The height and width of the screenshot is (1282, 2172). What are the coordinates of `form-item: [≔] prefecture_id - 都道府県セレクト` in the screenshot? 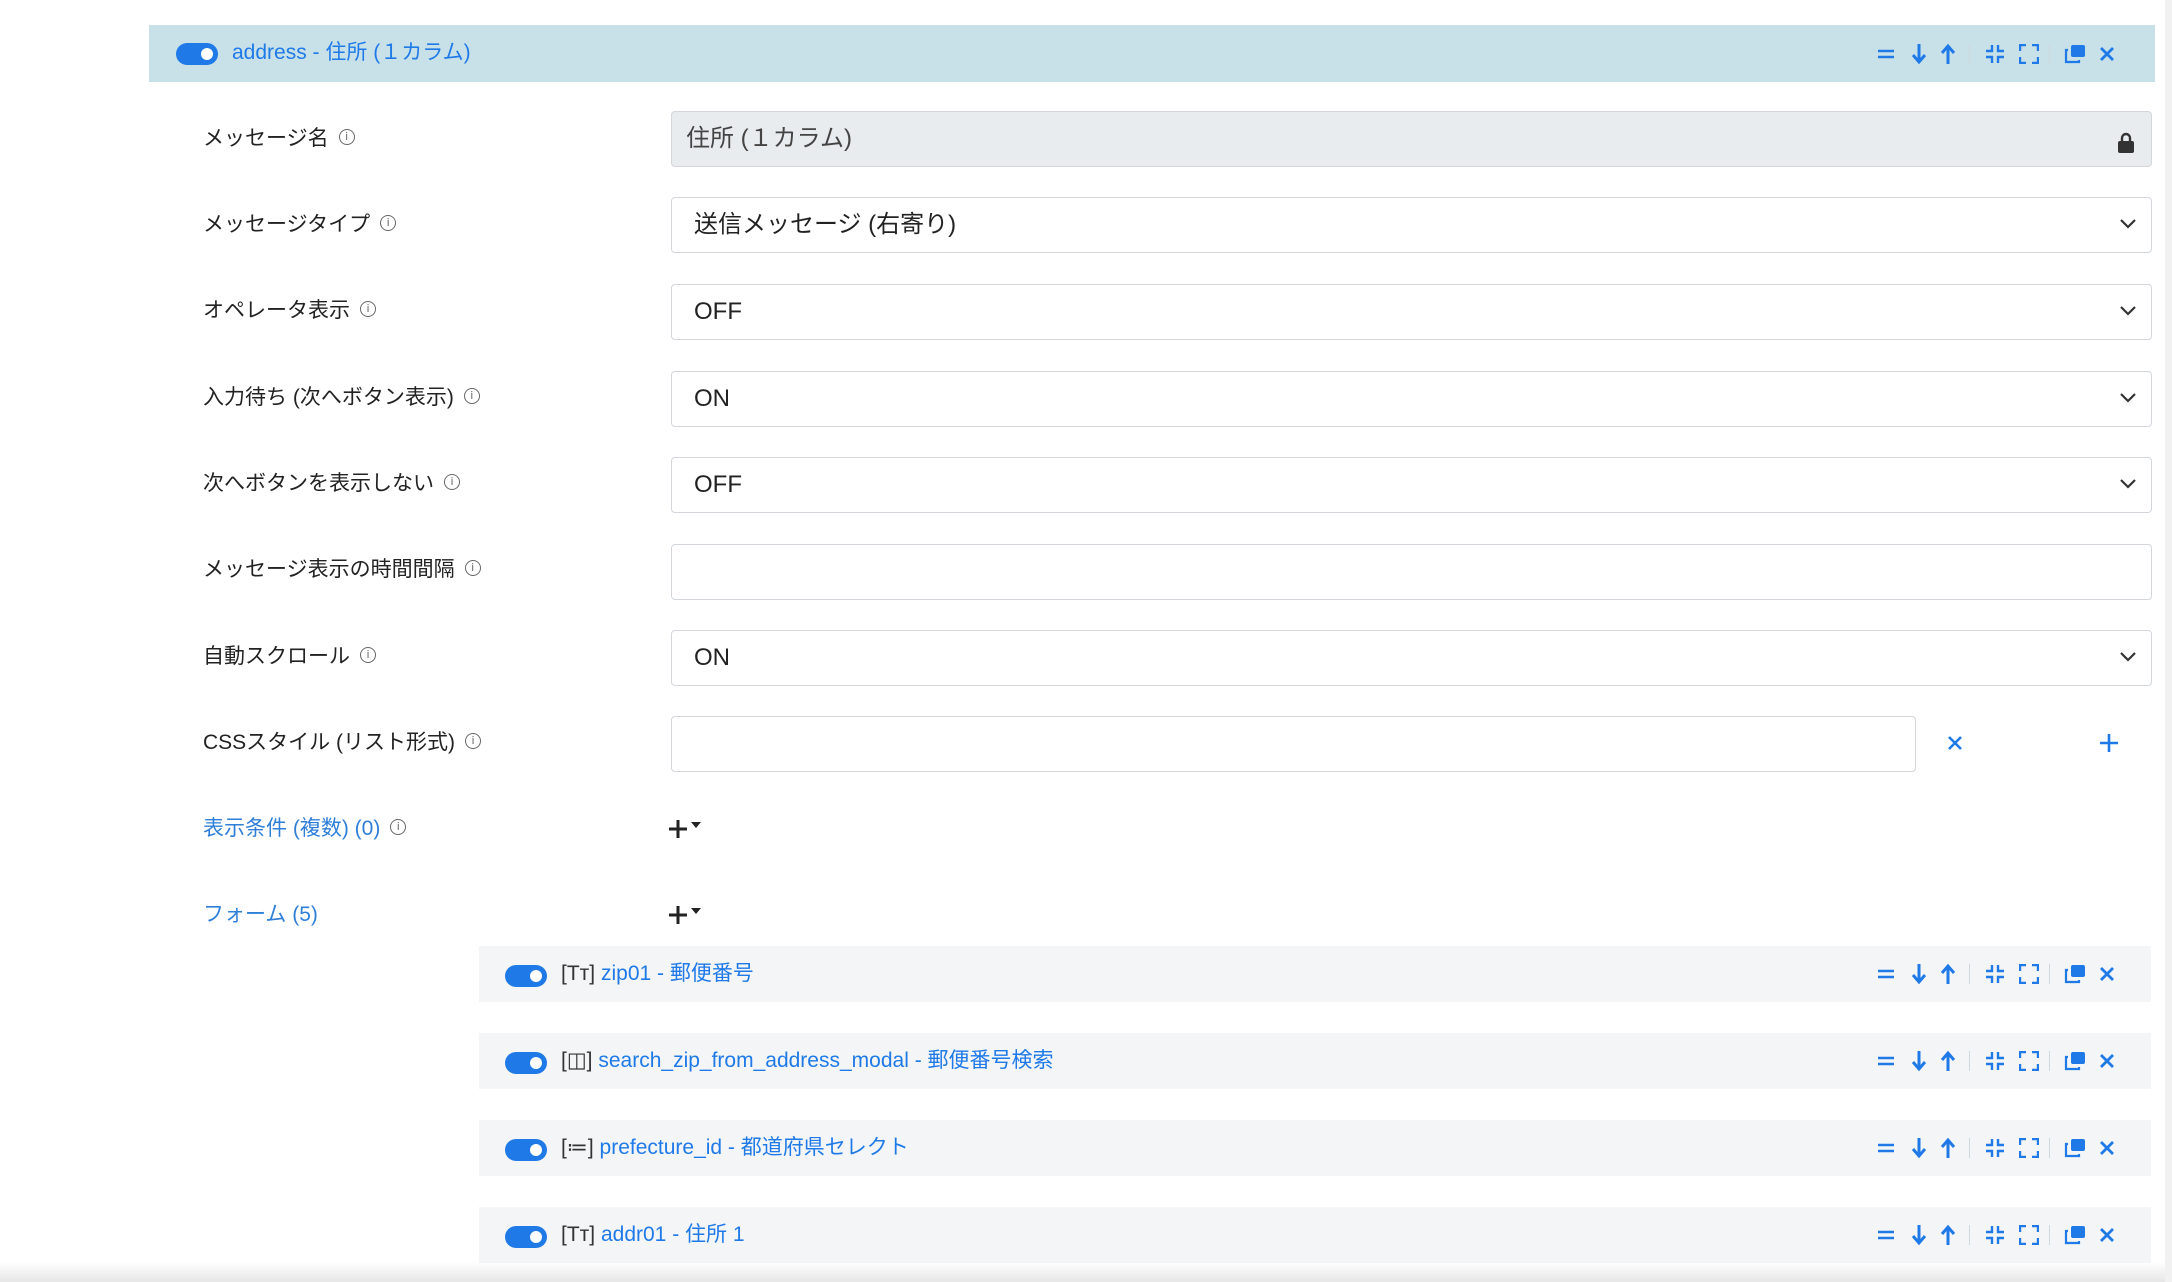 It's located at (1315, 1148).